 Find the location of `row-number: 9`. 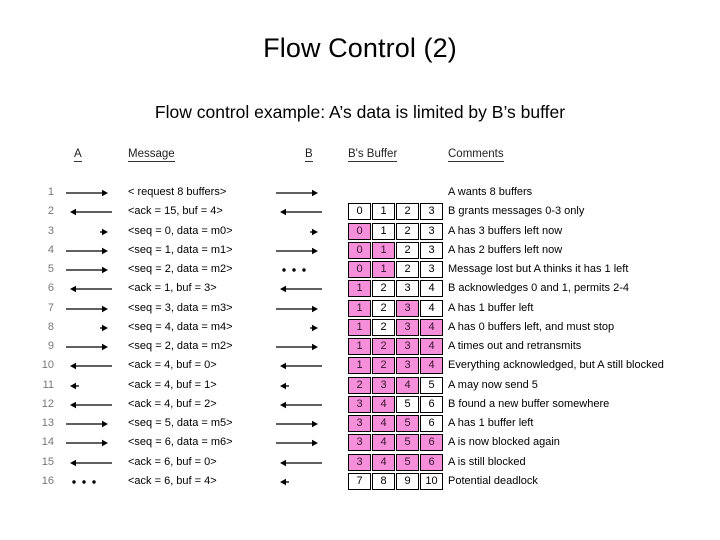

row-number: 9 is located at coordinates (50, 346).